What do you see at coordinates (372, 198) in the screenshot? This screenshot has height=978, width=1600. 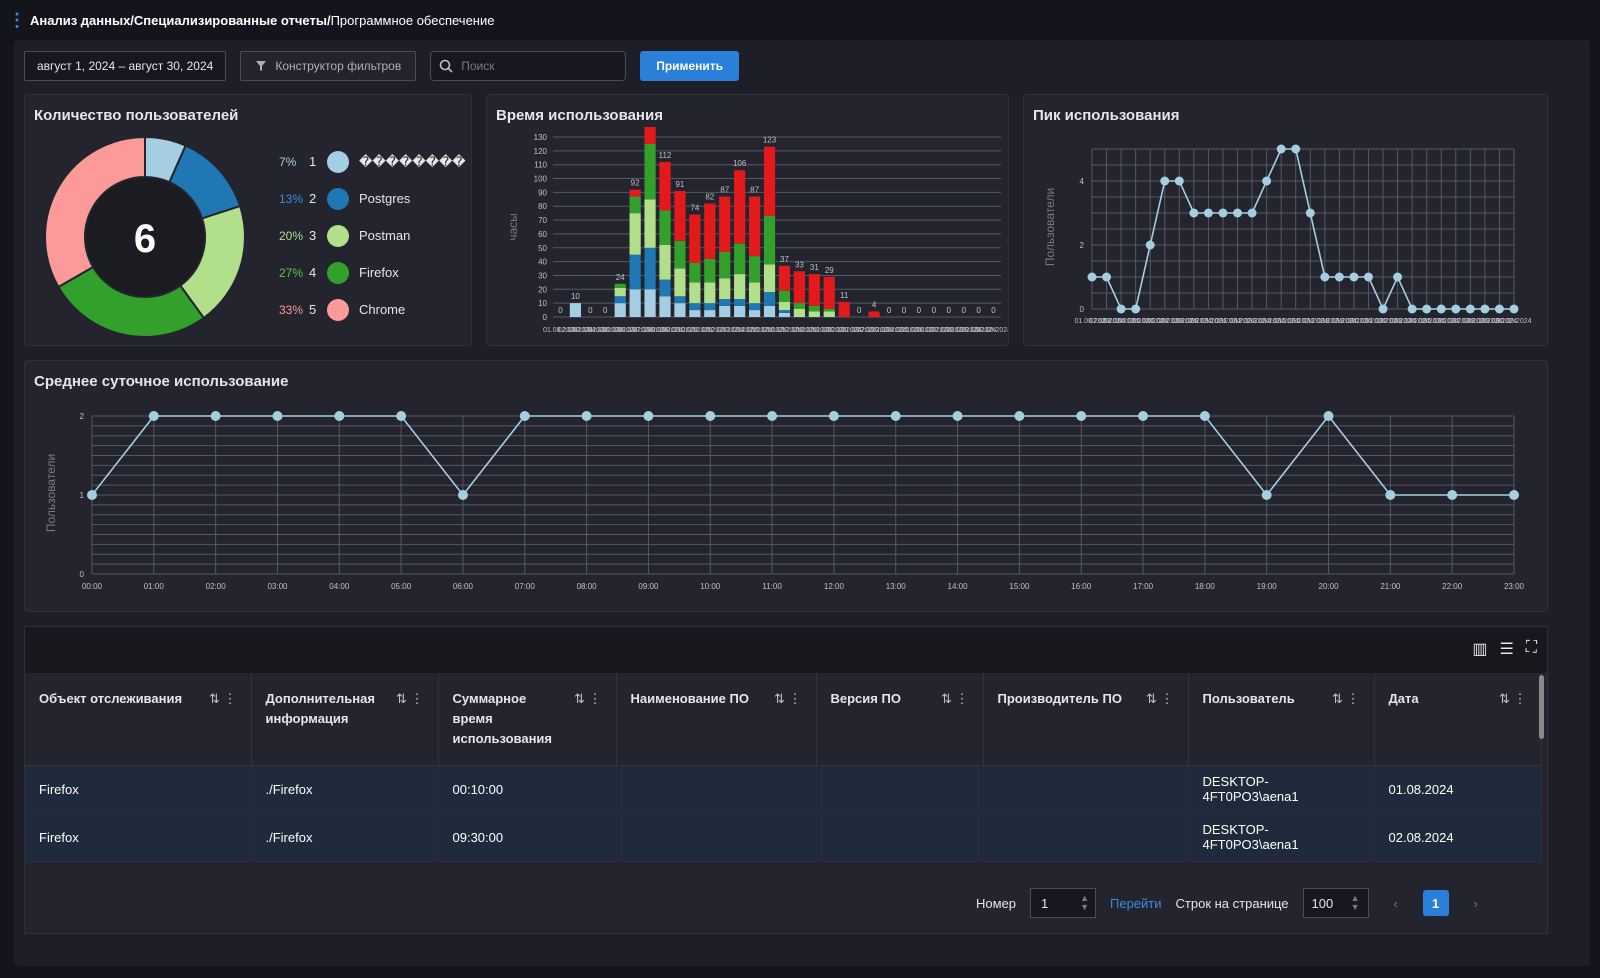 I see `legend-item: 13% 2 Postgres` at bounding box center [372, 198].